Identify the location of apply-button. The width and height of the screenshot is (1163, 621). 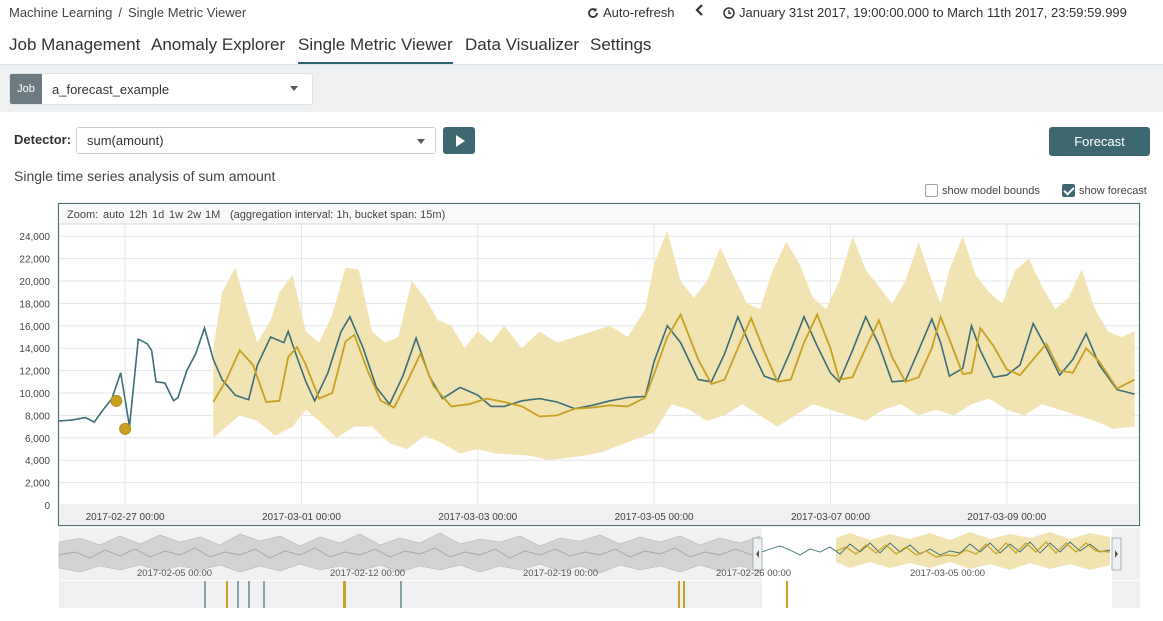
(459, 140).